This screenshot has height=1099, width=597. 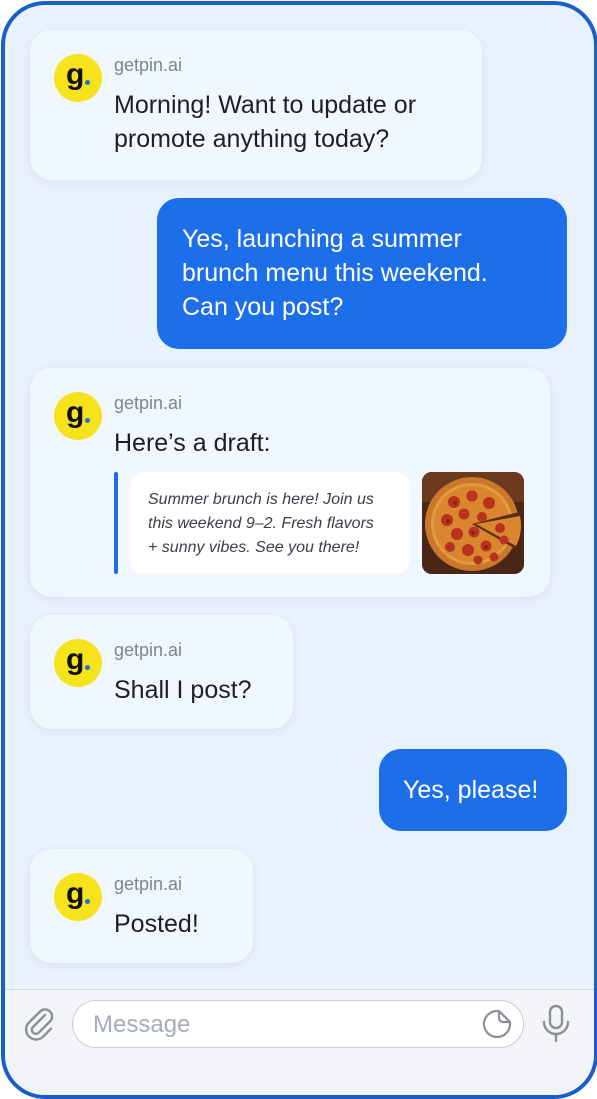 I want to click on message-text: Yes, please!, so click(x=471, y=790).